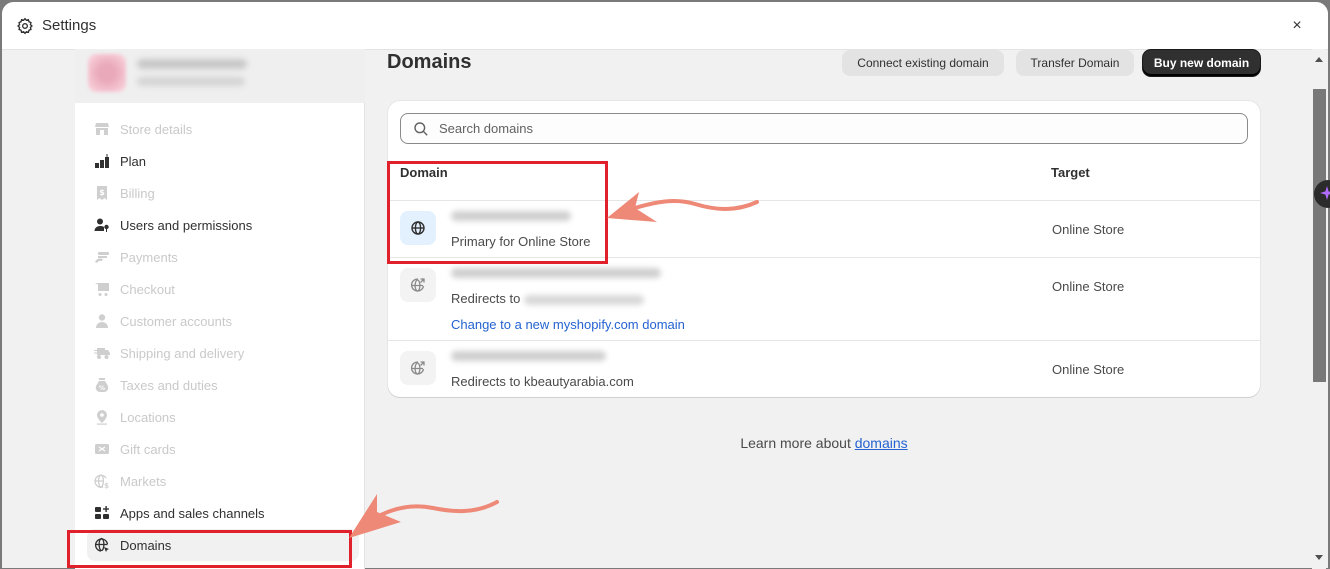  Describe the element at coordinates (429, 62) in the screenshot. I see `page-title: Domains` at that location.